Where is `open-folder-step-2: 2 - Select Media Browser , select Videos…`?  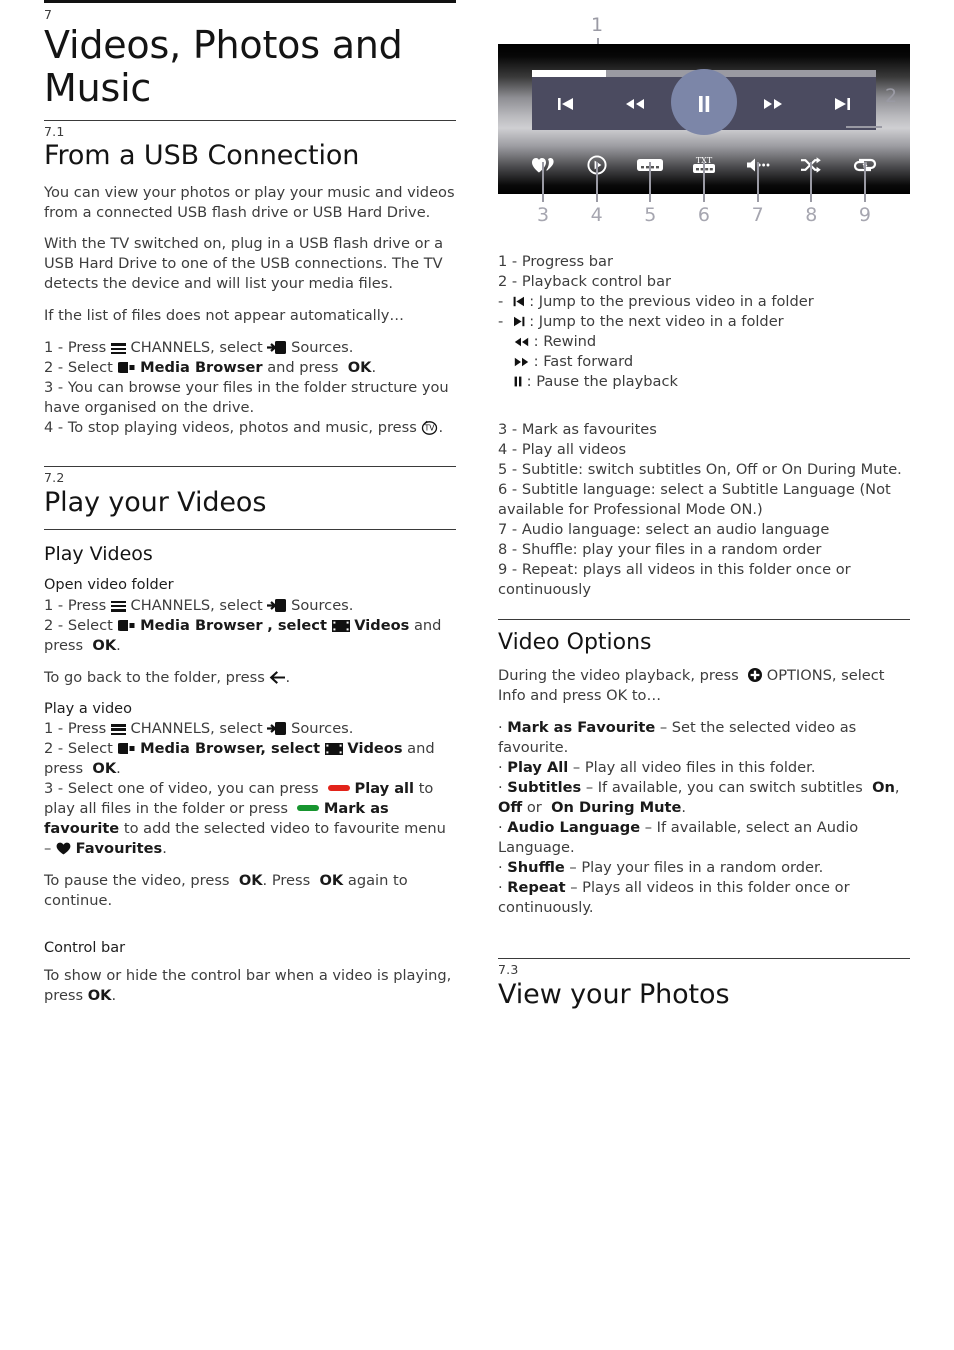 open-folder-step-2: 2 - Select Media Browser , select Videos… is located at coordinates (250, 636).